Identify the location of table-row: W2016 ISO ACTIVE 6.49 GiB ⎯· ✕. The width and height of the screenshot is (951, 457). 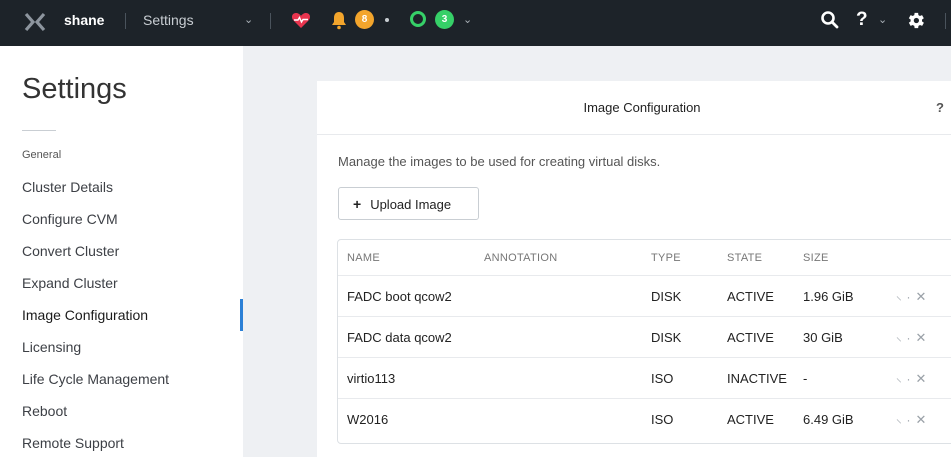
(644, 419).